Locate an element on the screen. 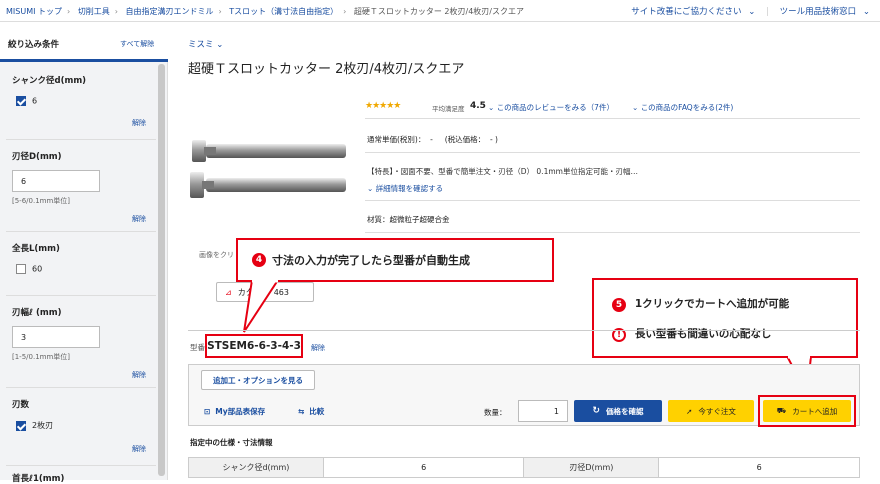 The width and height of the screenshot is (880, 484). filter-total-length: 全長L(mm) 60 is located at coordinates (81, 264).